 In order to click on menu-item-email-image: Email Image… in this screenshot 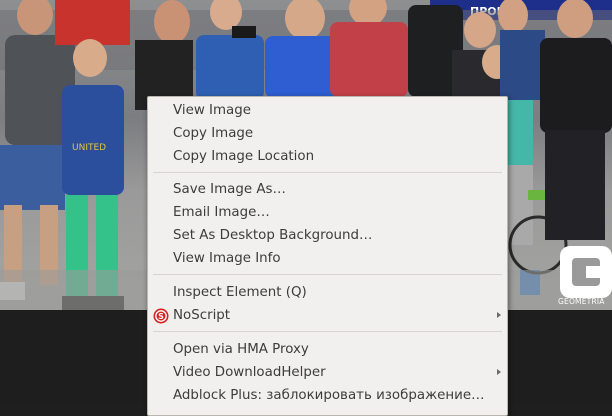, I will do `click(327, 212)`.